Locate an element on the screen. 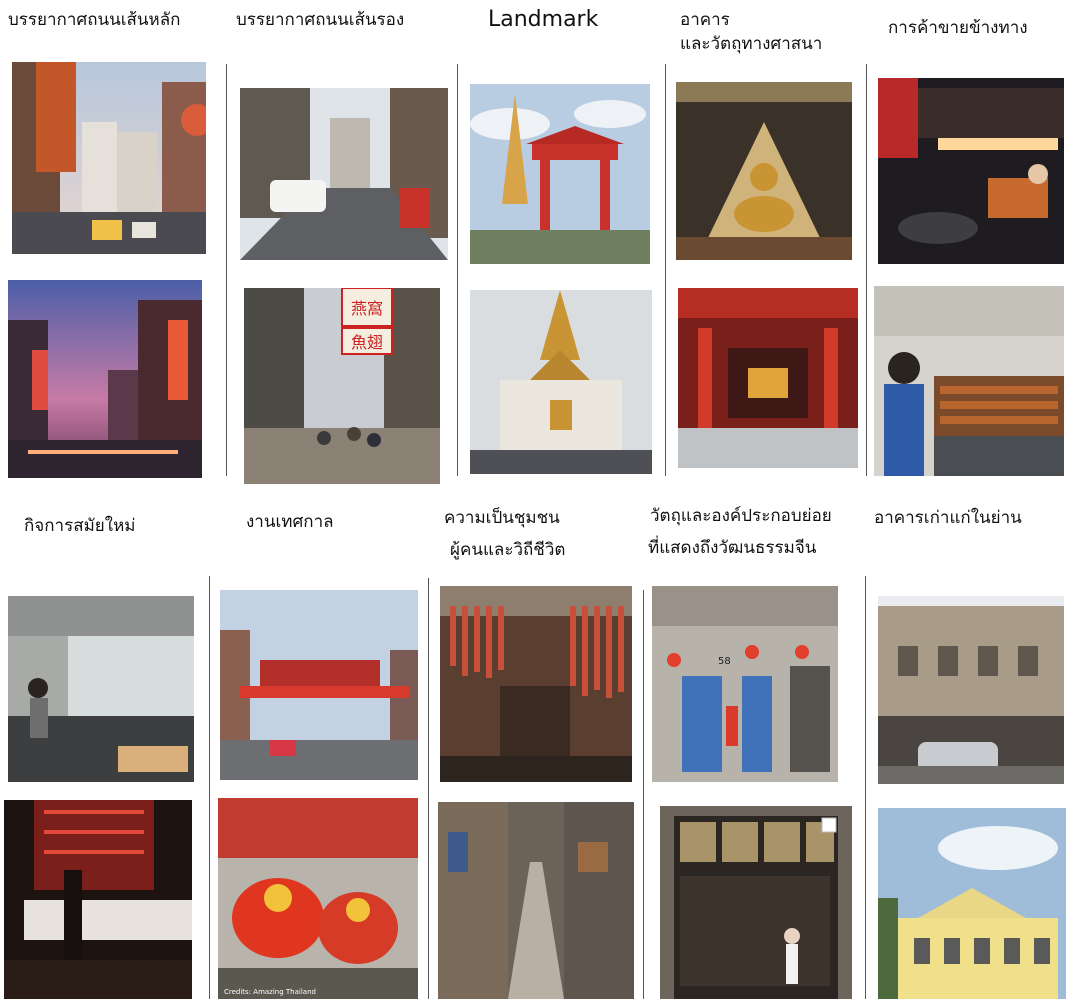 This screenshot has height=999, width=1078. sign-bird-nest: 燕窩 is located at coordinates (367, 308).